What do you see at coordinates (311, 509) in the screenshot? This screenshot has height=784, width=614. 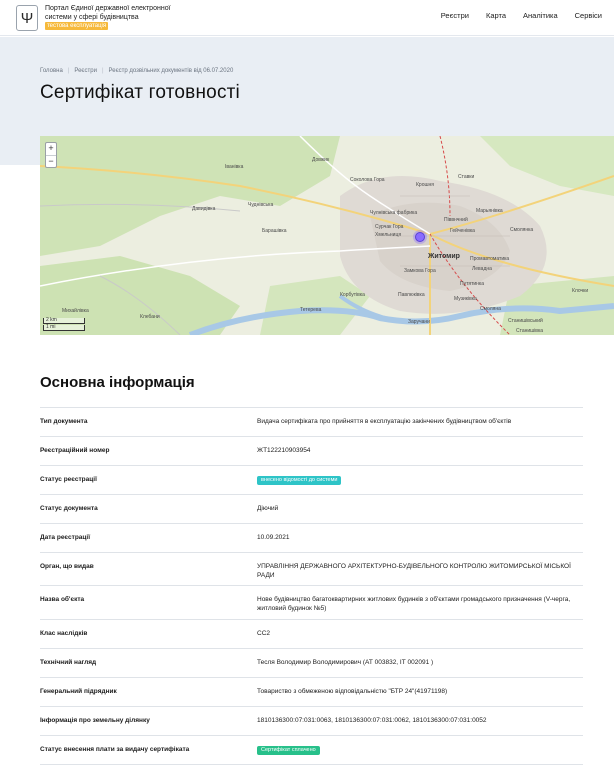 I see `info-row: Статус документа Діючий` at bounding box center [311, 509].